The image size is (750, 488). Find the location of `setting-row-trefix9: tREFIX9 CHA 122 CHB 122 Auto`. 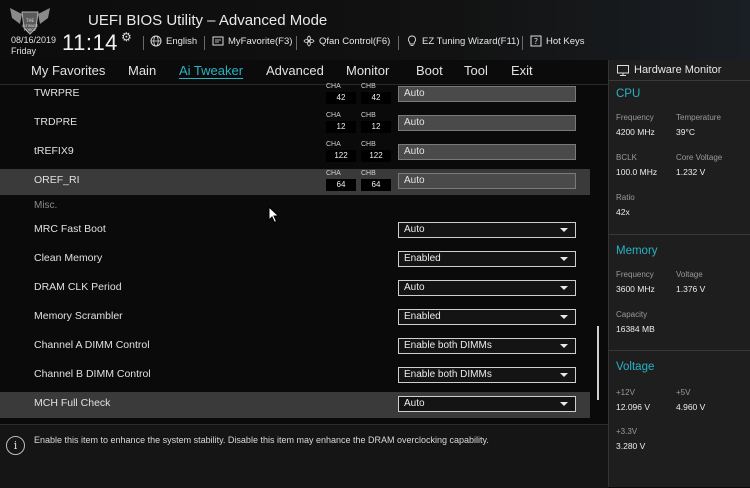

setting-row-trefix9: tREFIX9 CHA 122 CHB 122 Auto is located at coordinates (295, 153).